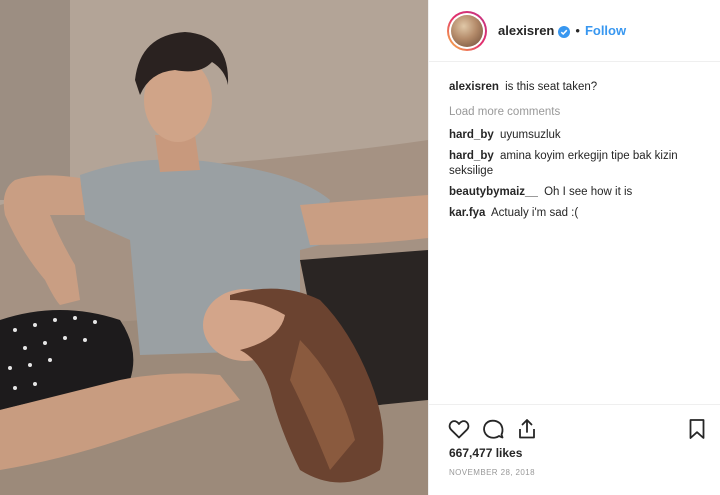  Describe the element at coordinates (697, 429) in the screenshot. I see `bookmark-icon` at that location.